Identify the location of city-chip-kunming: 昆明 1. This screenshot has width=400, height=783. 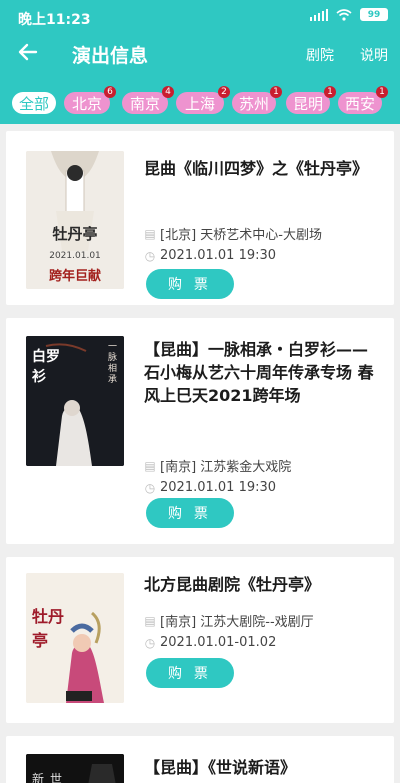
(311, 100).